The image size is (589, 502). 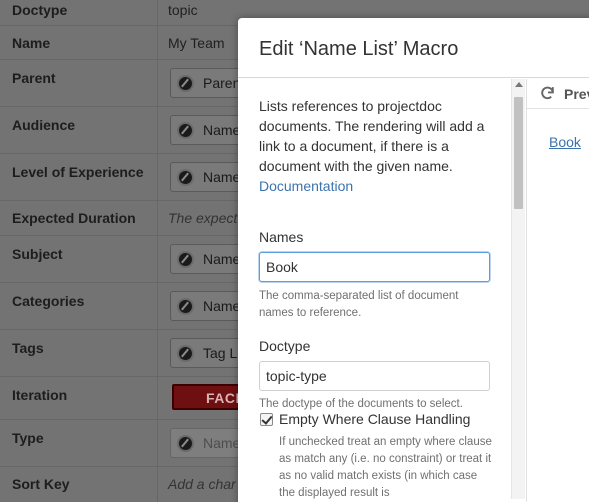 I want to click on scroll-up-arrow-icon, so click(x=519, y=84).